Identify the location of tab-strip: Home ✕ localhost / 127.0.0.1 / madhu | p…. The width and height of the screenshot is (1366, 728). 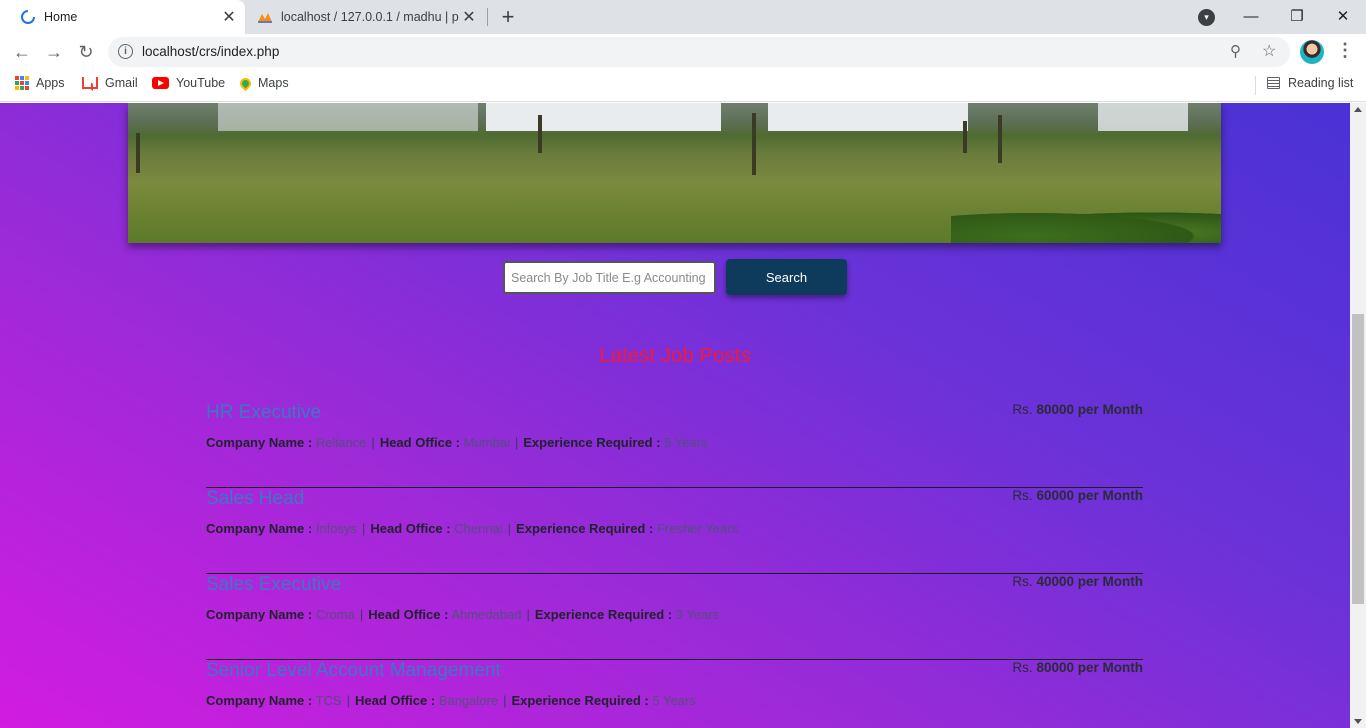
(683, 17).